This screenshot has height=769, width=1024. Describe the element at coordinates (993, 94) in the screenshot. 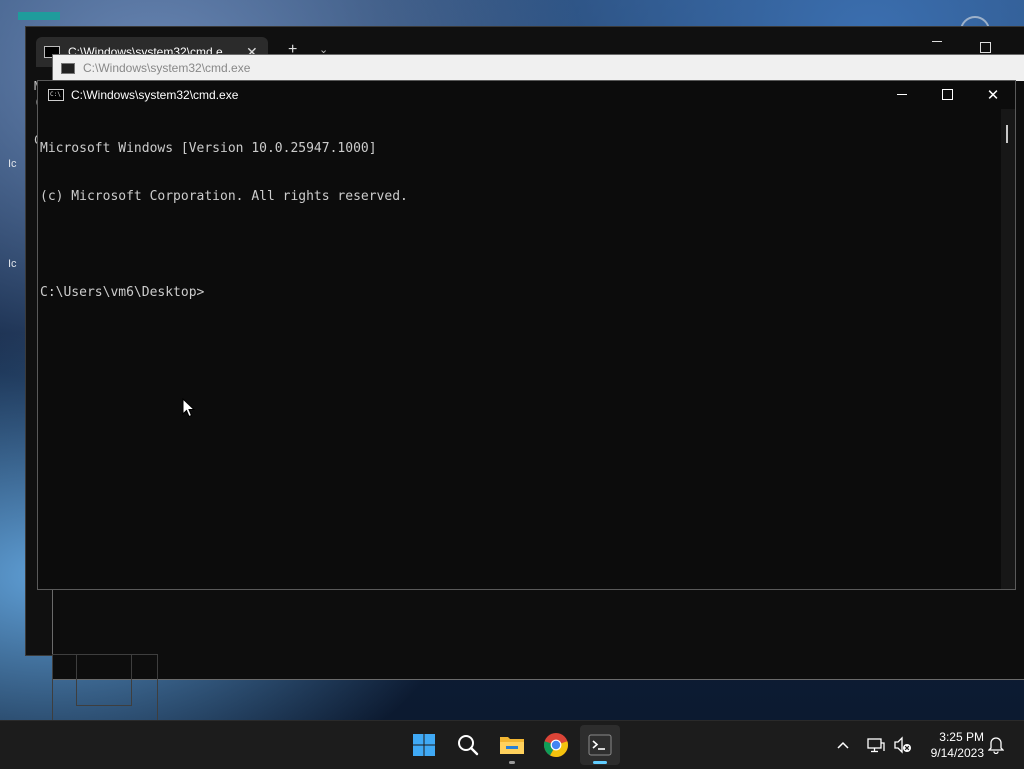

I see `close-button: ✕` at that location.